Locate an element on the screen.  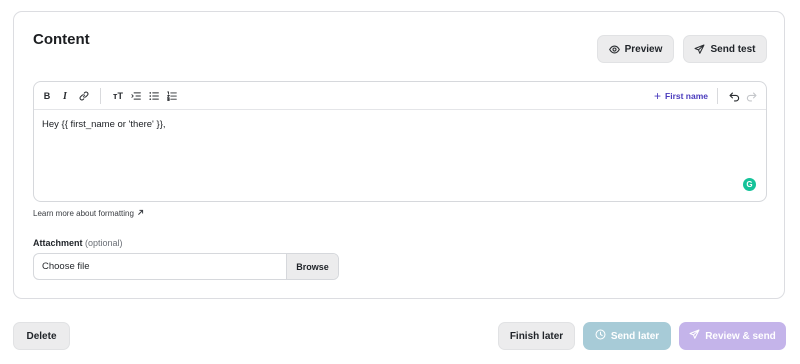
toolbar-divider-right is located at coordinates (717, 96).